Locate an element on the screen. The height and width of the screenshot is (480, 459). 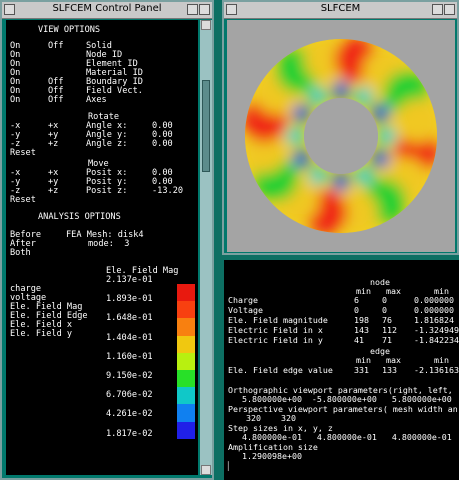
scrollbar-thumb is located at coordinates (206, 126).